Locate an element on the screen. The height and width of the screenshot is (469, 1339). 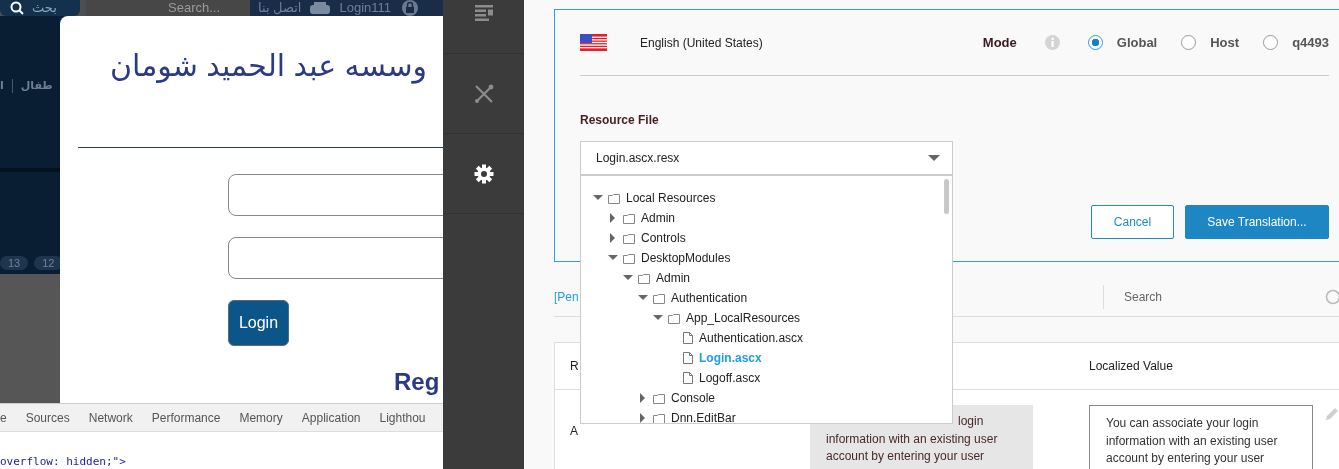
code-line: overflow: hidden;"> is located at coordinates (63, 461).